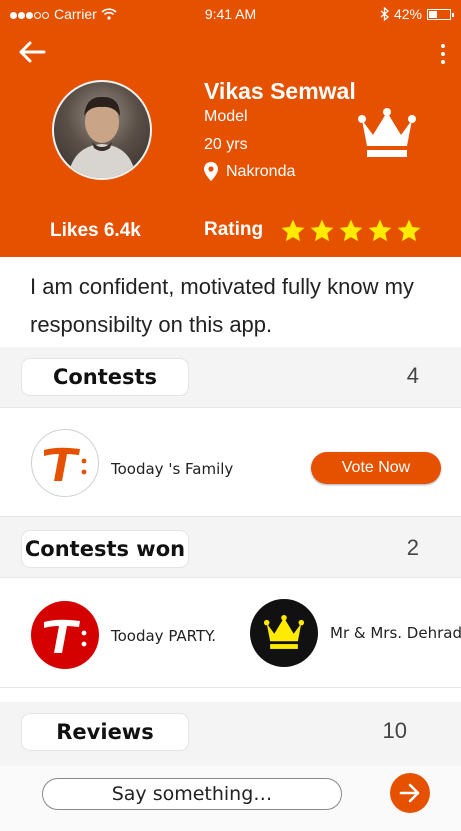 The image size is (461, 831). Describe the element at coordinates (230, 734) in the screenshot. I see `reviews-section-header: Reviews 10` at that location.